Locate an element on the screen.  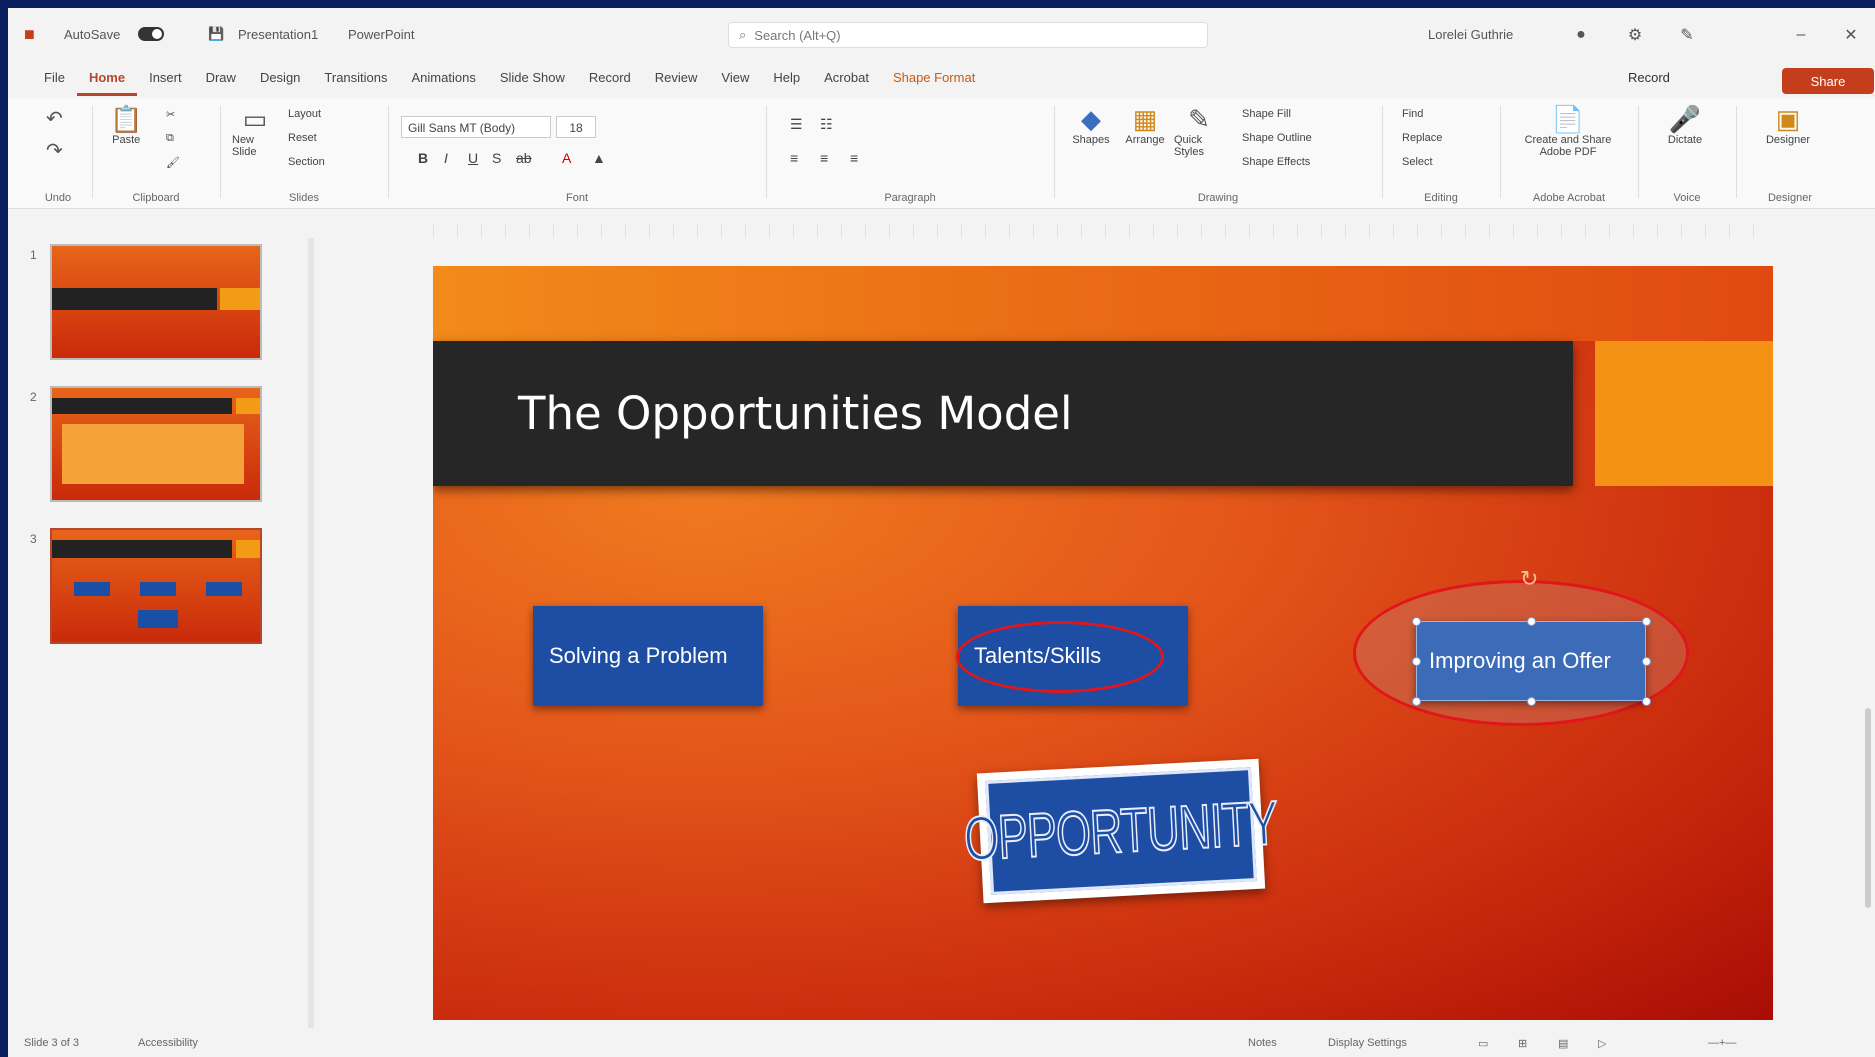
save-icon: 💾 is located at coordinates (216, 34).